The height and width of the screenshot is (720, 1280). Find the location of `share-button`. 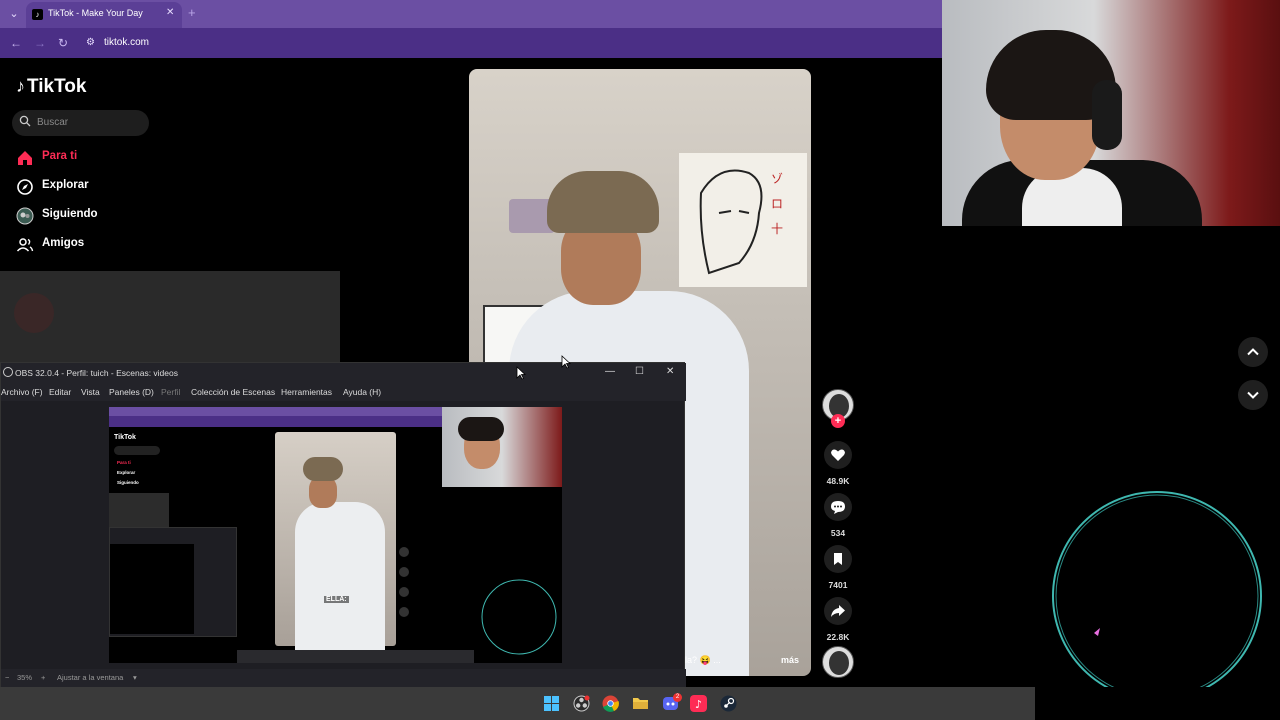

share-button is located at coordinates (838, 611).